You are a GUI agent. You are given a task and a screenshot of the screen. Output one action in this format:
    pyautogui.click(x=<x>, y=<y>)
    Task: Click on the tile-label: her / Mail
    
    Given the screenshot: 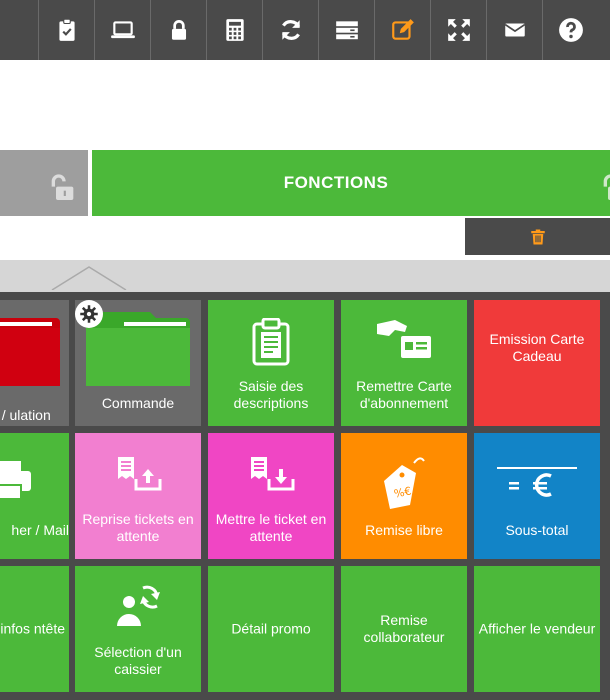 What is the action you would take?
    pyautogui.click(x=40, y=530)
    